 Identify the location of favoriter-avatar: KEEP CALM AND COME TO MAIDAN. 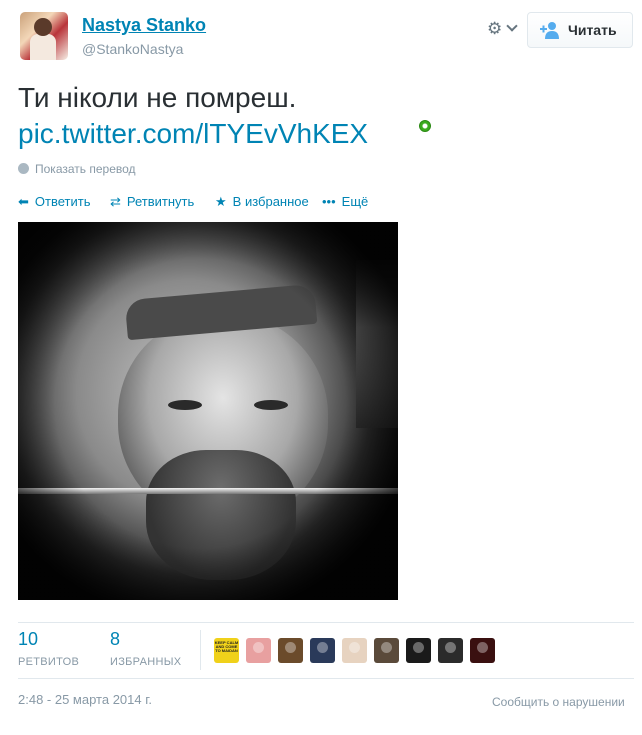
(226, 650).